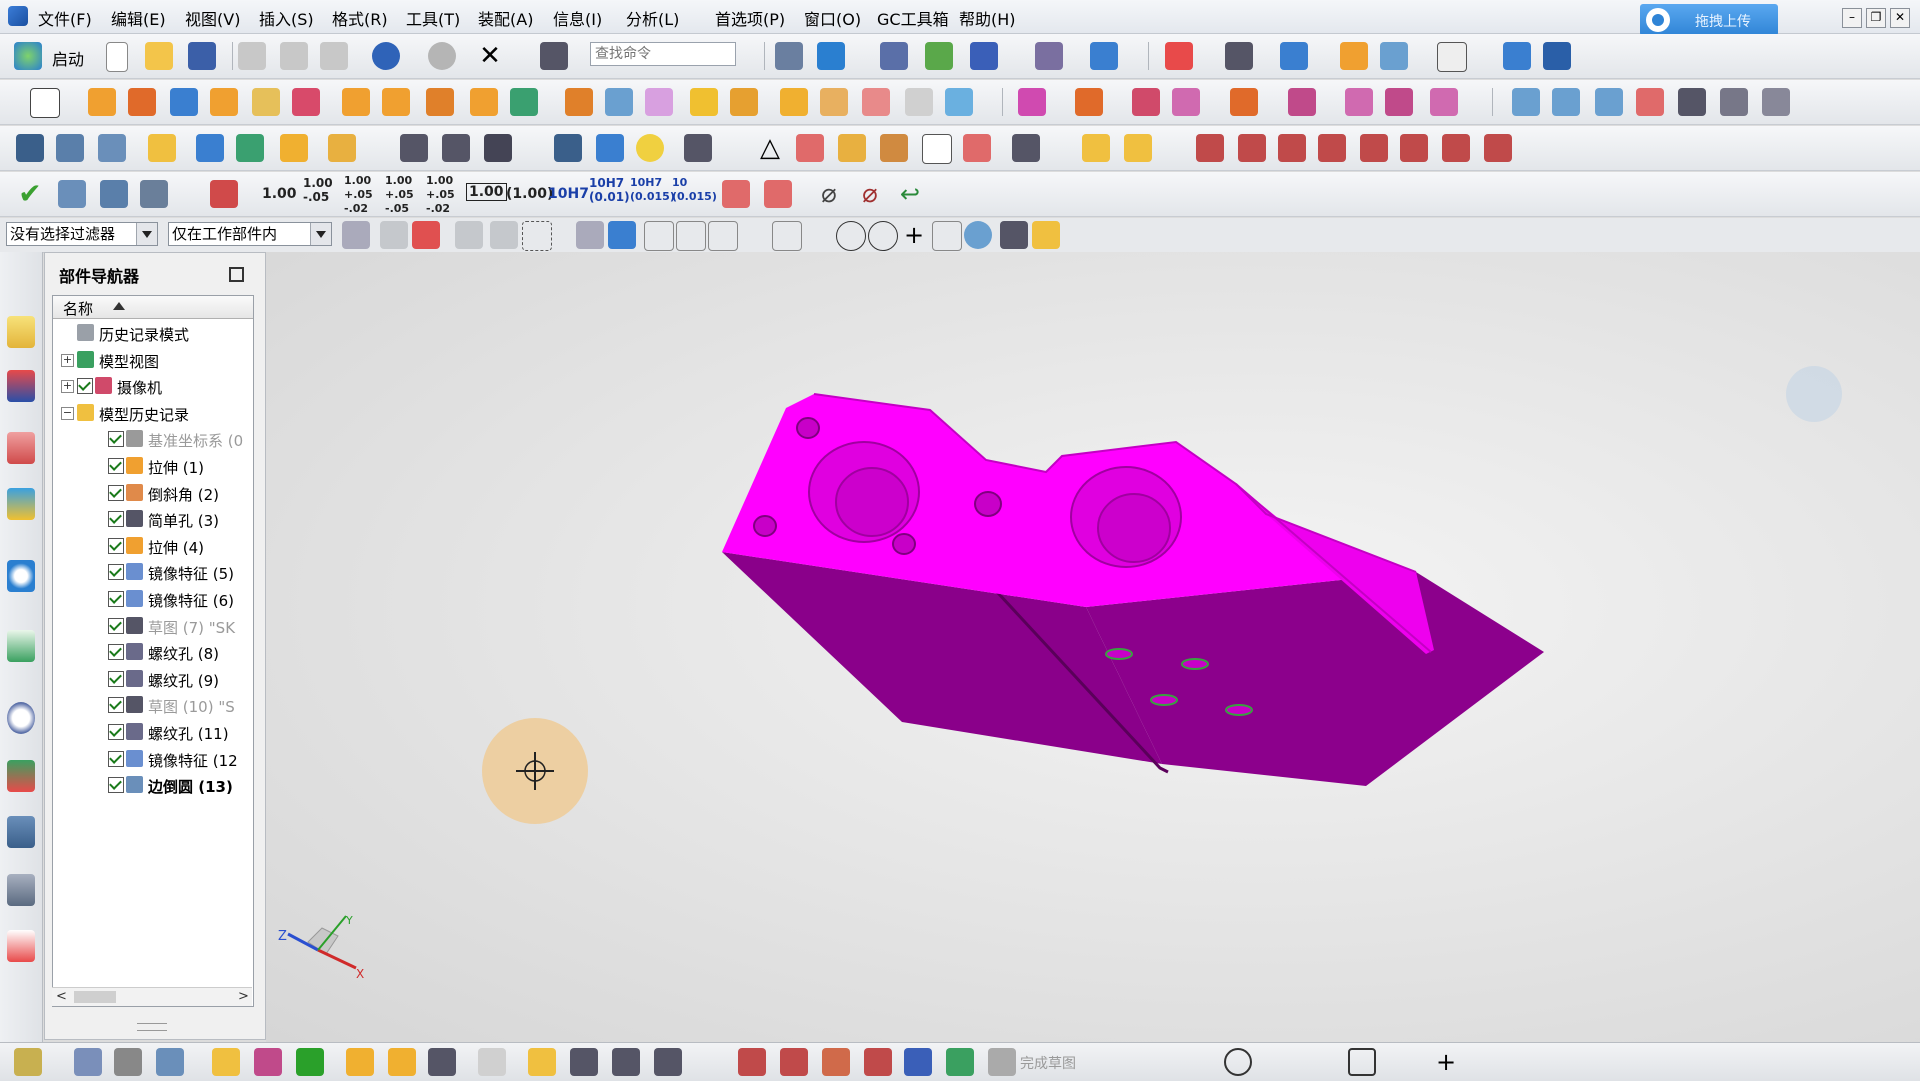  I want to click on measure-icon, so click(1049, 56).